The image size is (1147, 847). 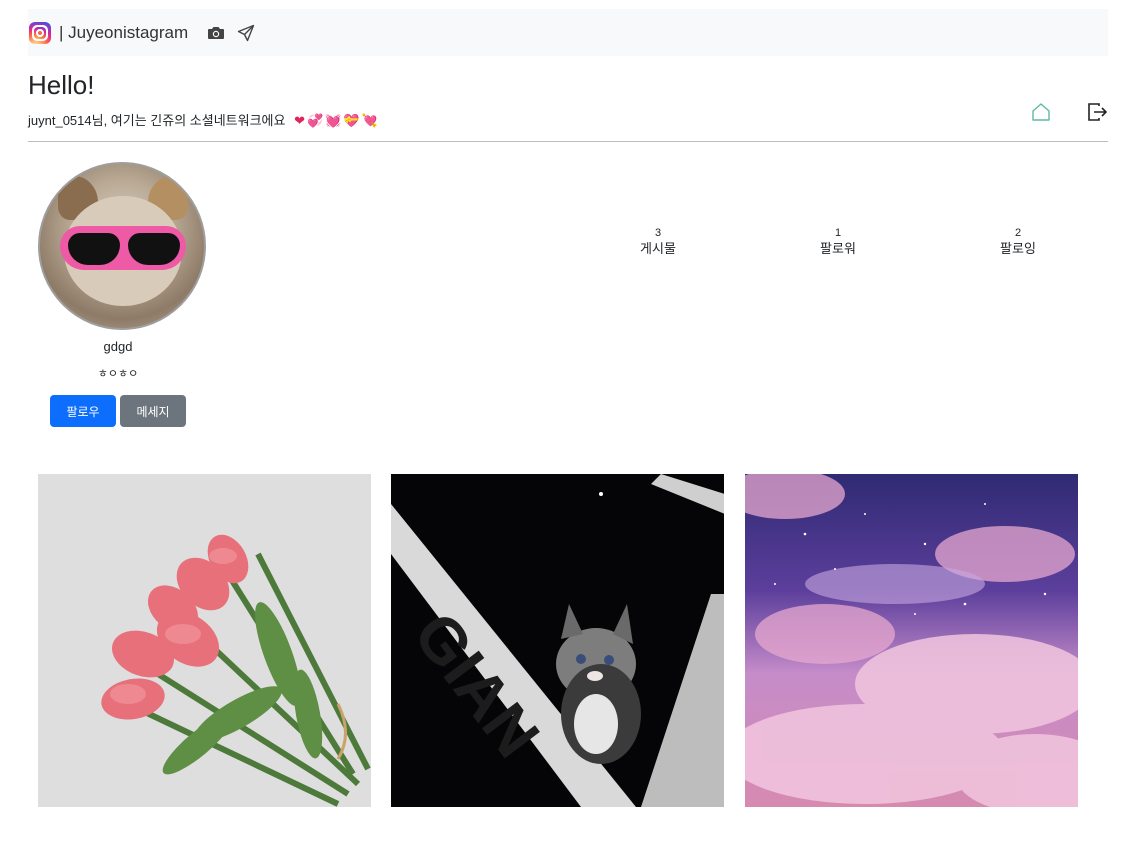 I want to click on stat-posts-label: 게시물, so click(x=658, y=248).